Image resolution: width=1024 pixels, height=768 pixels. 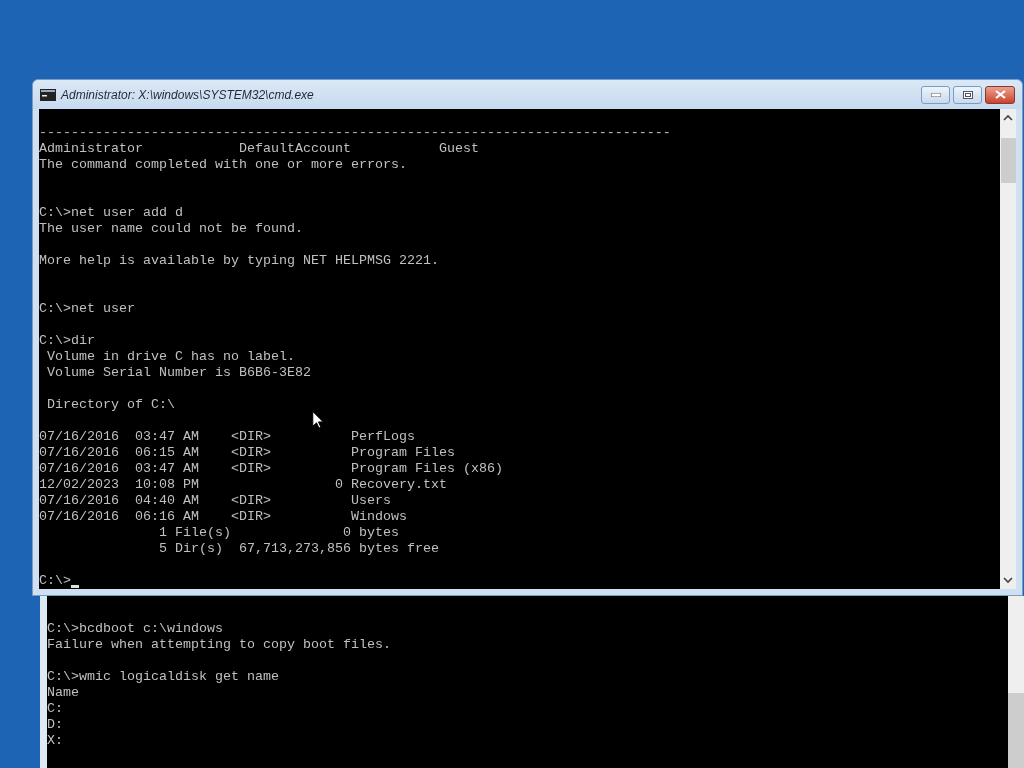 What do you see at coordinates (75, 586) in the screenshot?
I see `text-cursor` at bounding box center [75, 586].